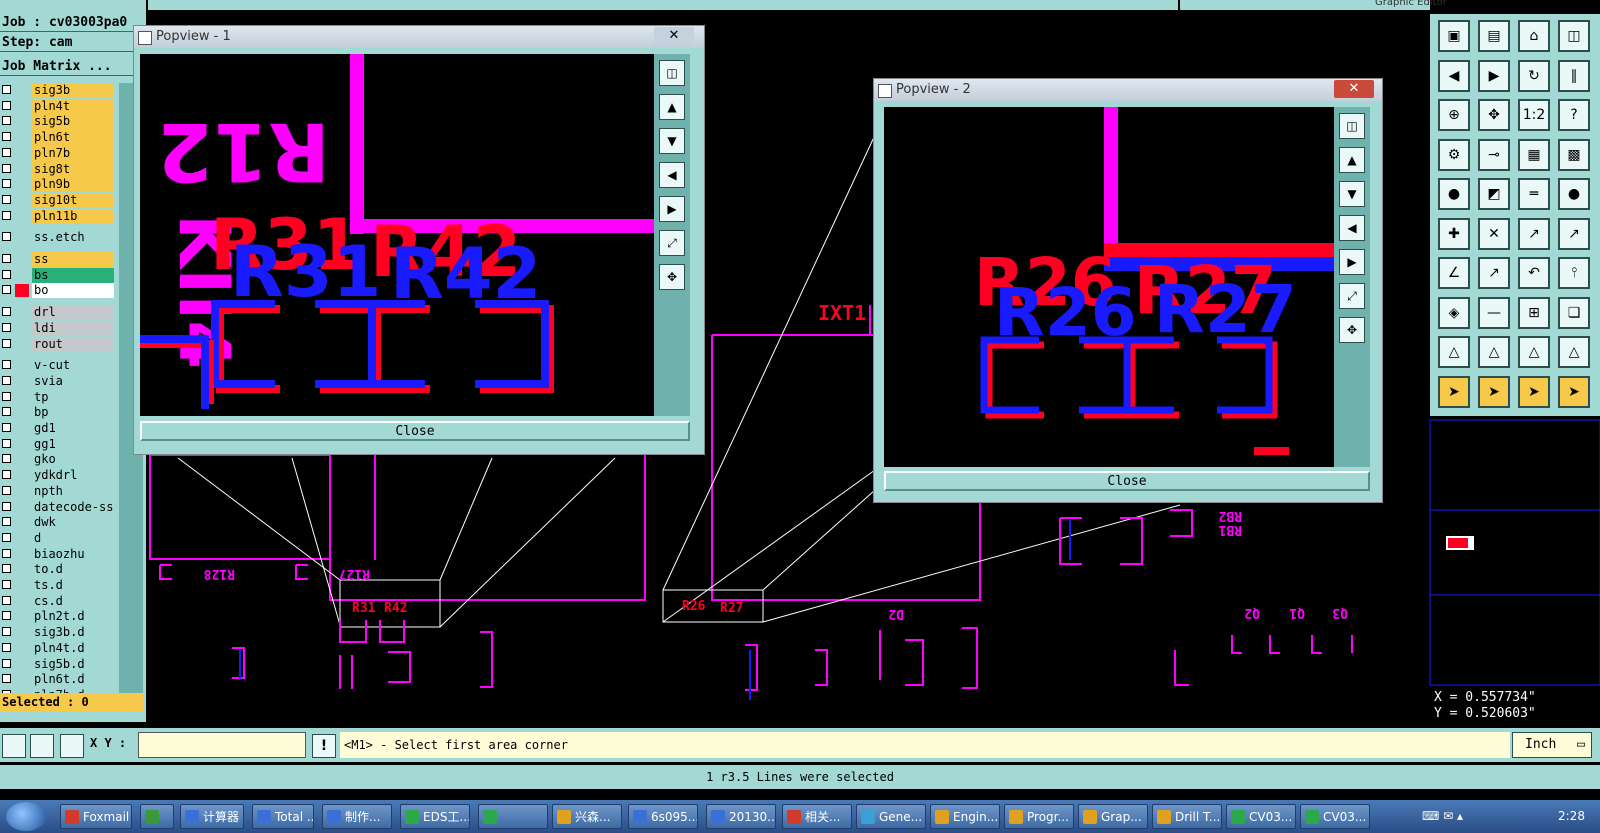 The width and height of the screenshot is (1600, 833). What do you see at coordinates (73, 313) in the screenshot?
I see `layer-name: drl` at bounding box center [73, 313].